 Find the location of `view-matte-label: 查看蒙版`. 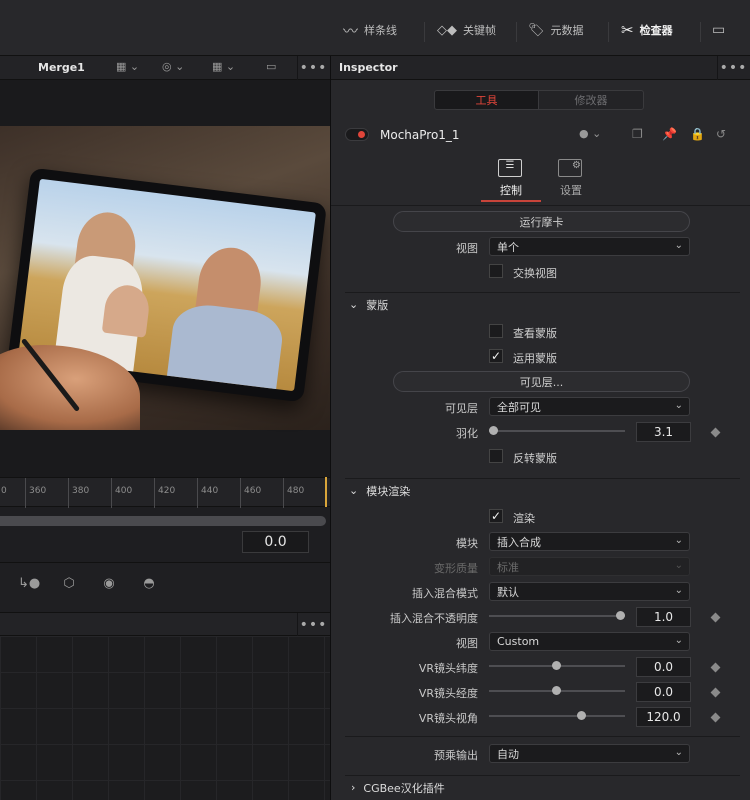

view-matte-label: 查看蒙版 is located at coordinates (535, 333).